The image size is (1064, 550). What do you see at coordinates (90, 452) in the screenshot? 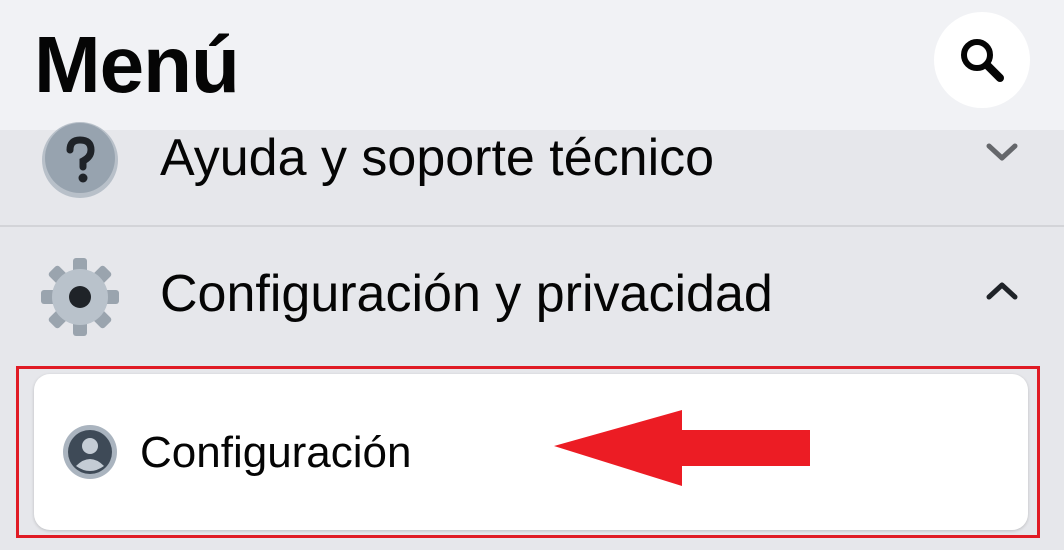
I see `user-avatar-icon` at bounding box center [90, 452].